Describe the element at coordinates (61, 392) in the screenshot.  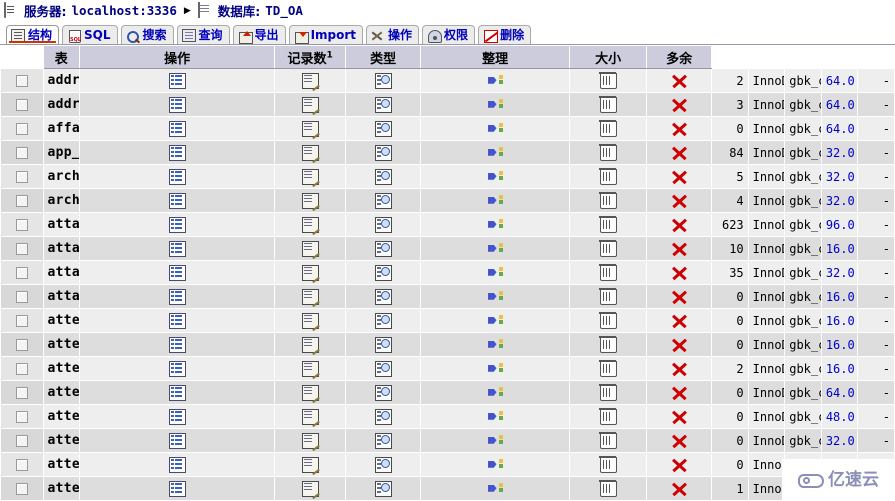
I see `table-name-cell: attend_duty` at that location.